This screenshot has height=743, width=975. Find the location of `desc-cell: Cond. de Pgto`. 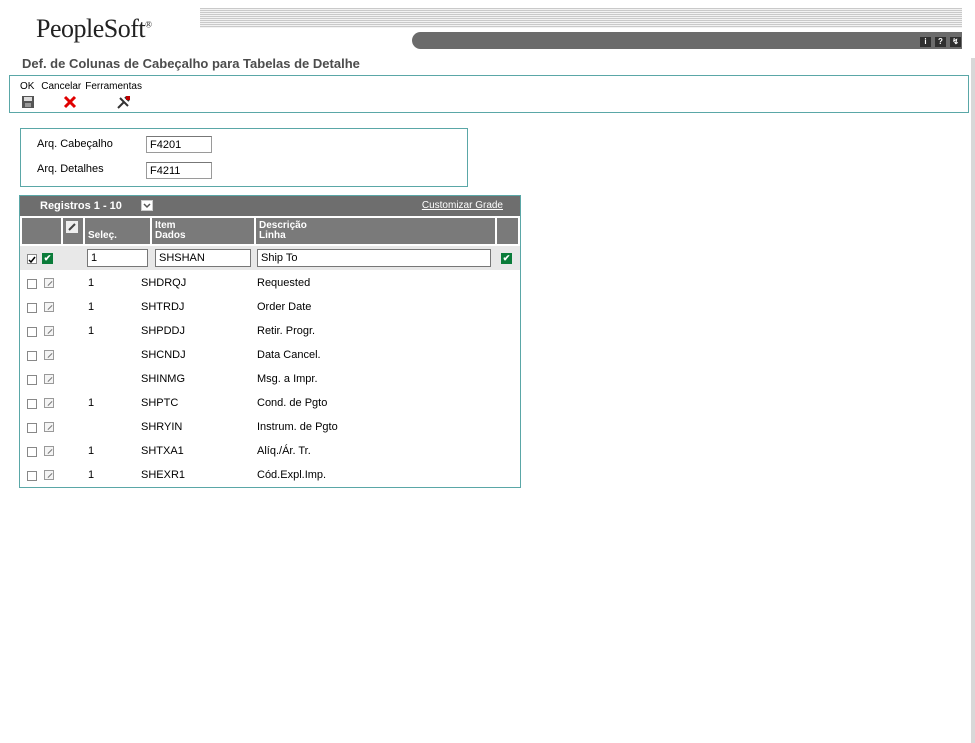

desc-cell: Cond. de Pgto is located at coordinates (292, 403).